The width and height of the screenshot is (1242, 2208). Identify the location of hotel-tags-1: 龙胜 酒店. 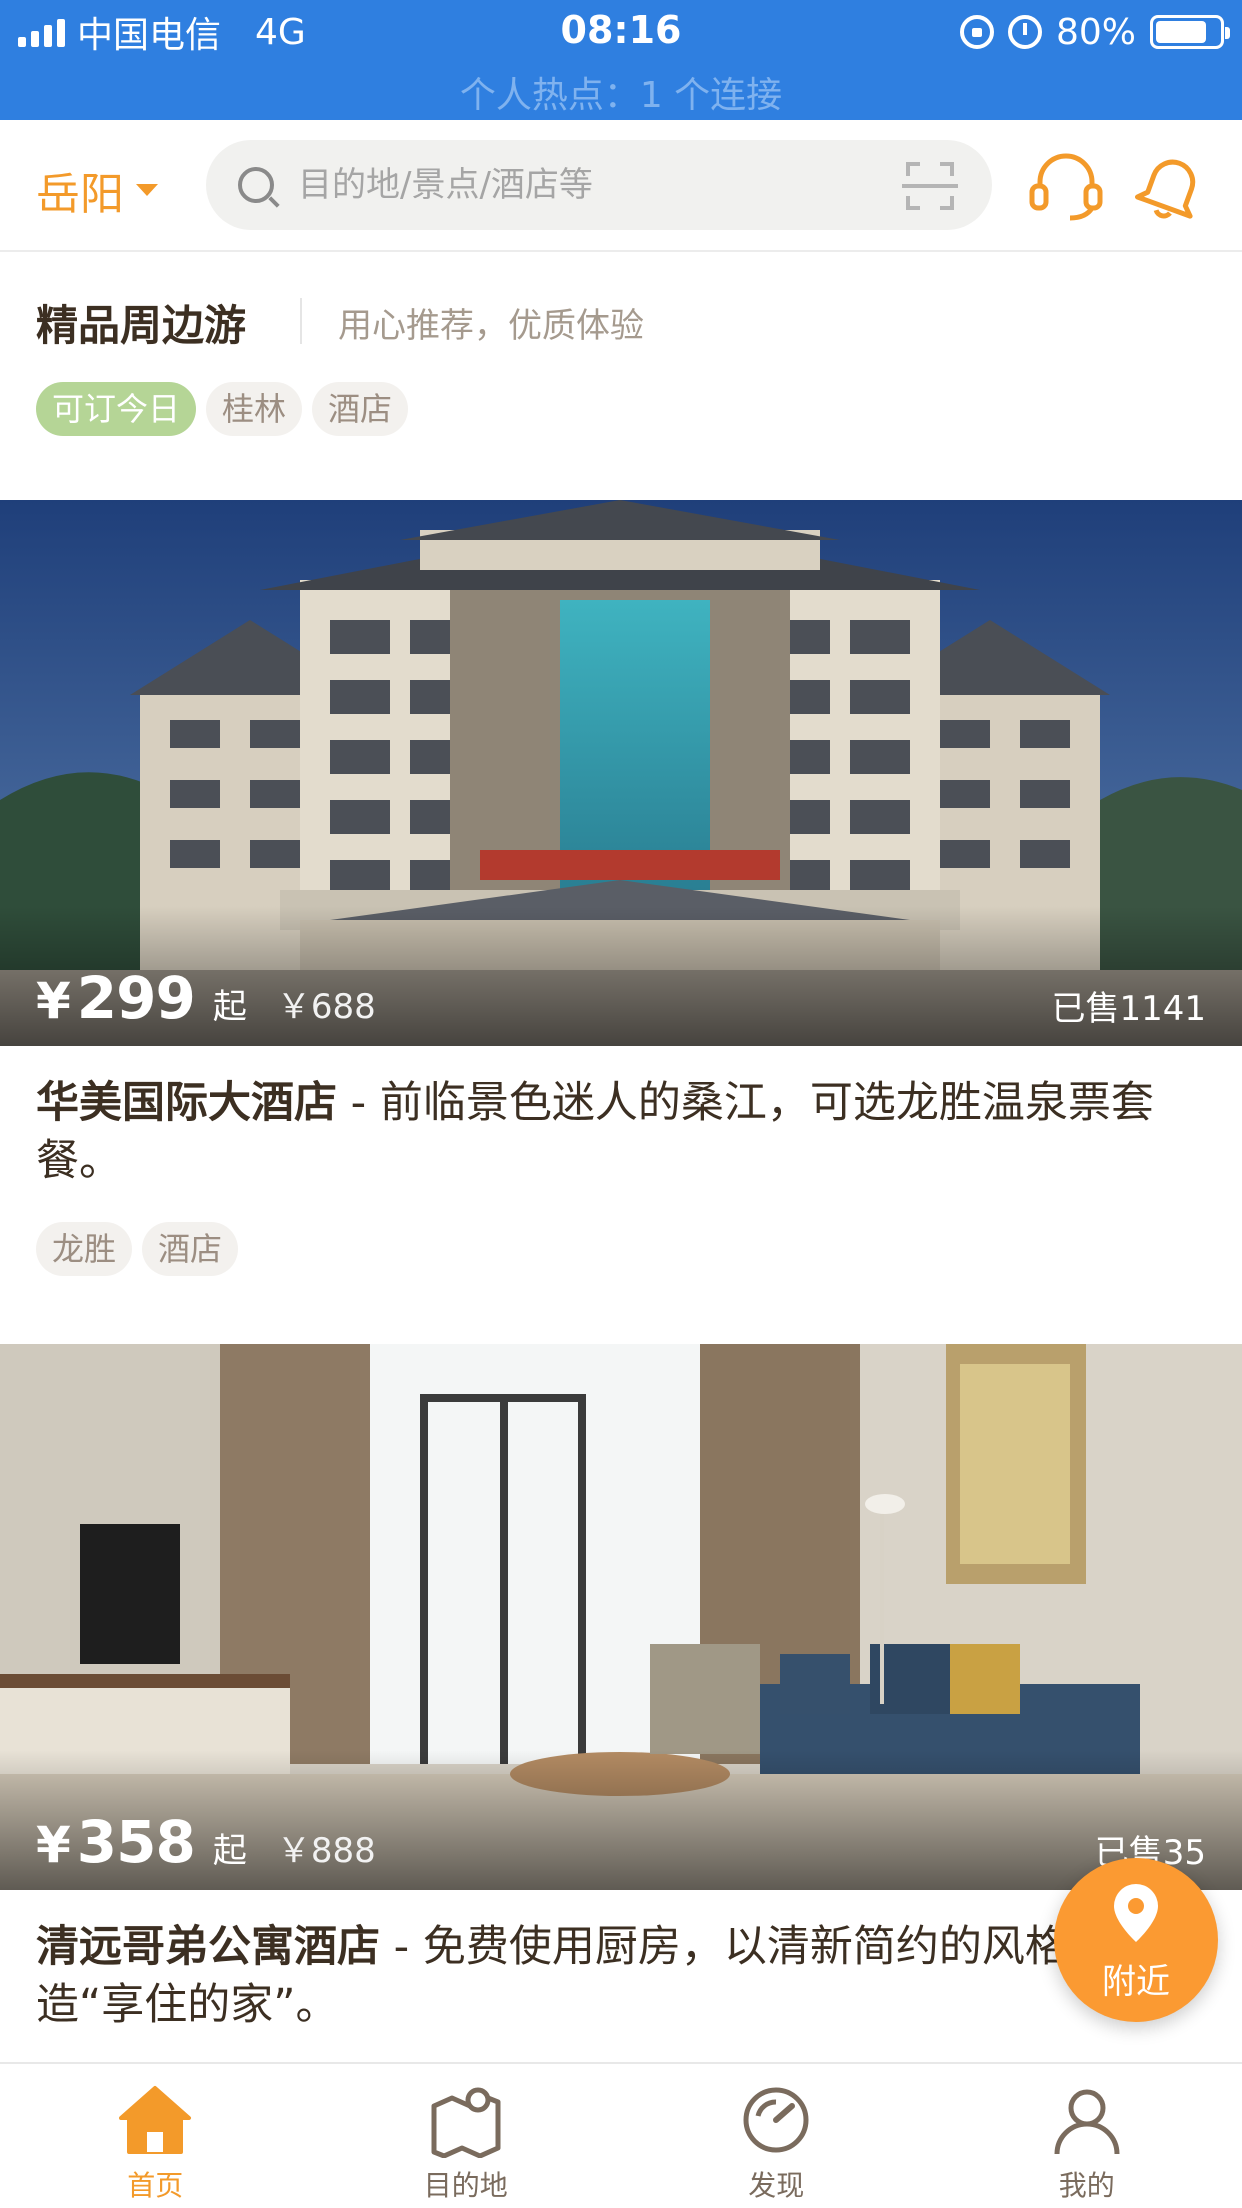
(137, 1249).